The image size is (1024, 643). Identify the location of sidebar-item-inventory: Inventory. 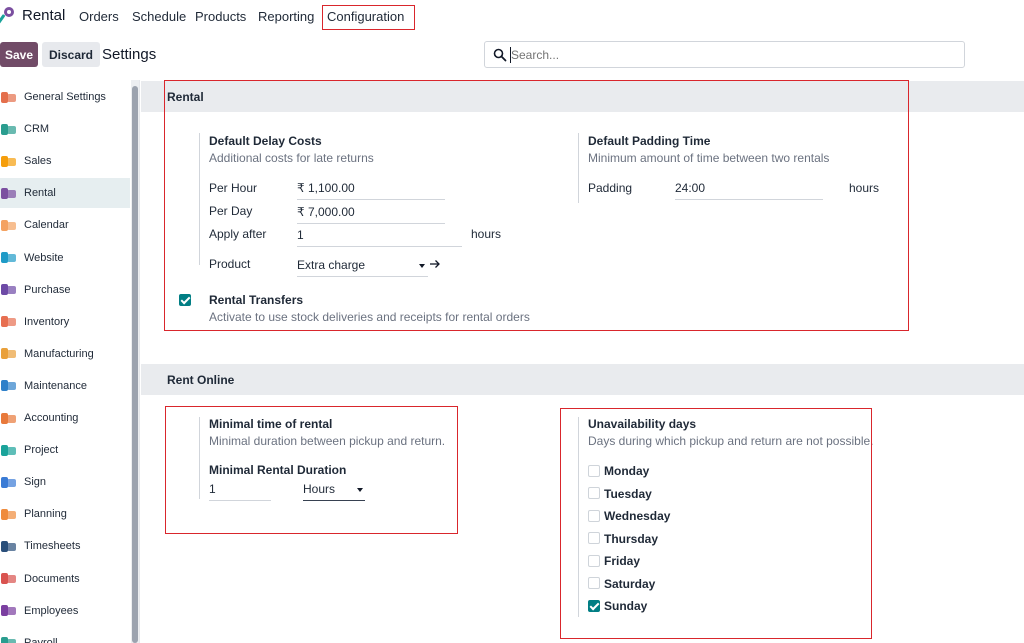
(65, 322).